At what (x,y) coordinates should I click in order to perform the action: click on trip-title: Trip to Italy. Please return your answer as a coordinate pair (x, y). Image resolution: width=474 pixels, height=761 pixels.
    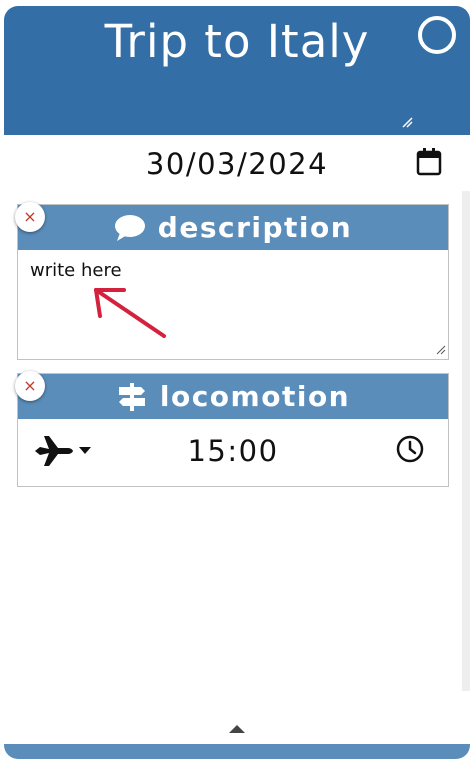
    Looking at the image, I should click on (237, 42).